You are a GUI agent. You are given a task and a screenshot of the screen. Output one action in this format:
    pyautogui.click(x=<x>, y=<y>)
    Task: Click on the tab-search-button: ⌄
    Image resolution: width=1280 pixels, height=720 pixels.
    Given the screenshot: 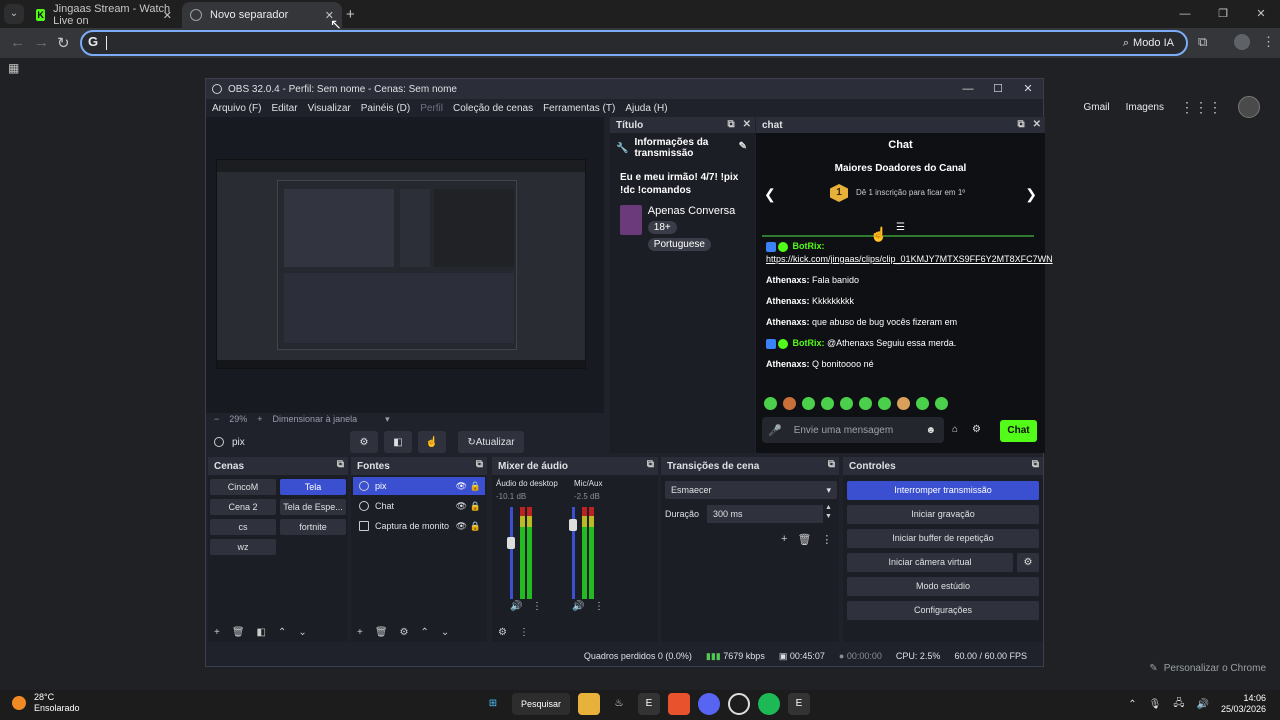 What is the action you would take?
    pyautogui.click(x=14, y=14)
    